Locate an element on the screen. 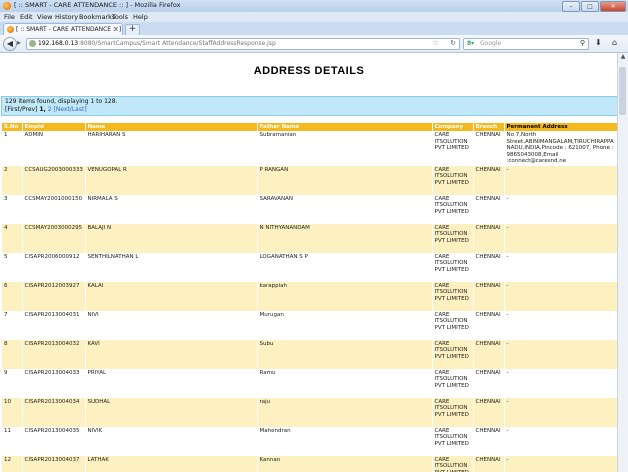 This screenshot has height=472, width=628. download-icon: ⬇ is located at coordinates (598, 42).